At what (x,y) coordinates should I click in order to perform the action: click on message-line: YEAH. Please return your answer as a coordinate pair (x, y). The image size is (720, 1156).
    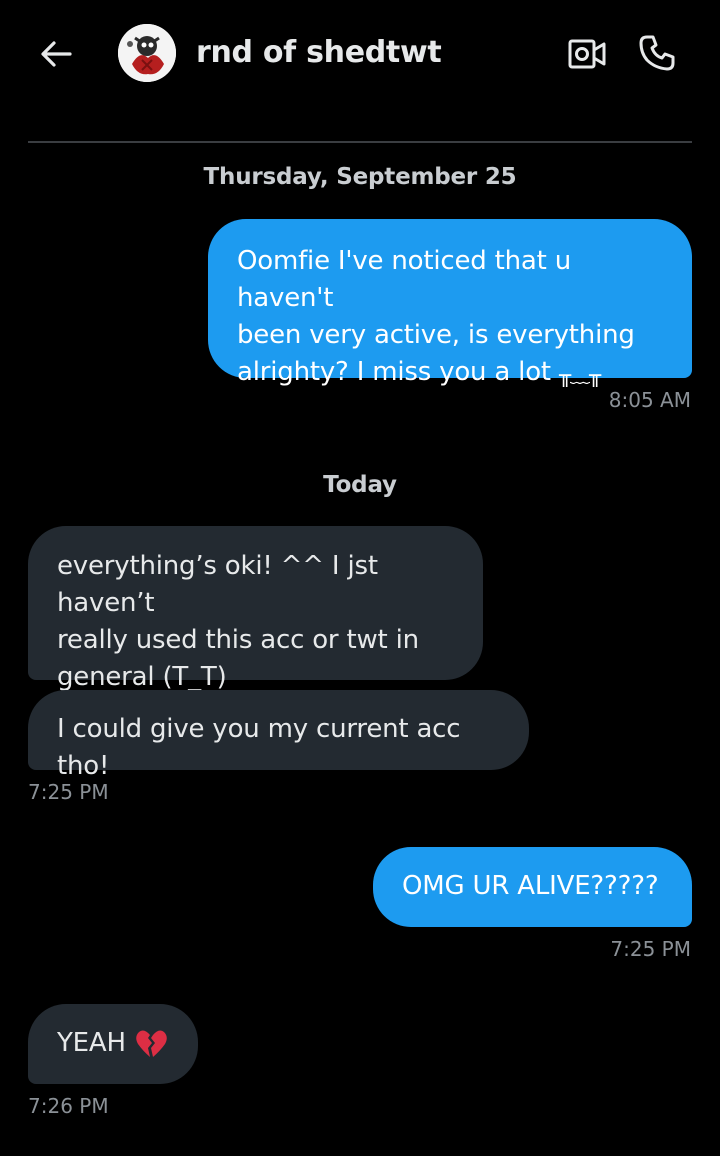
    Looking at the image, I should click on (120, 1043).